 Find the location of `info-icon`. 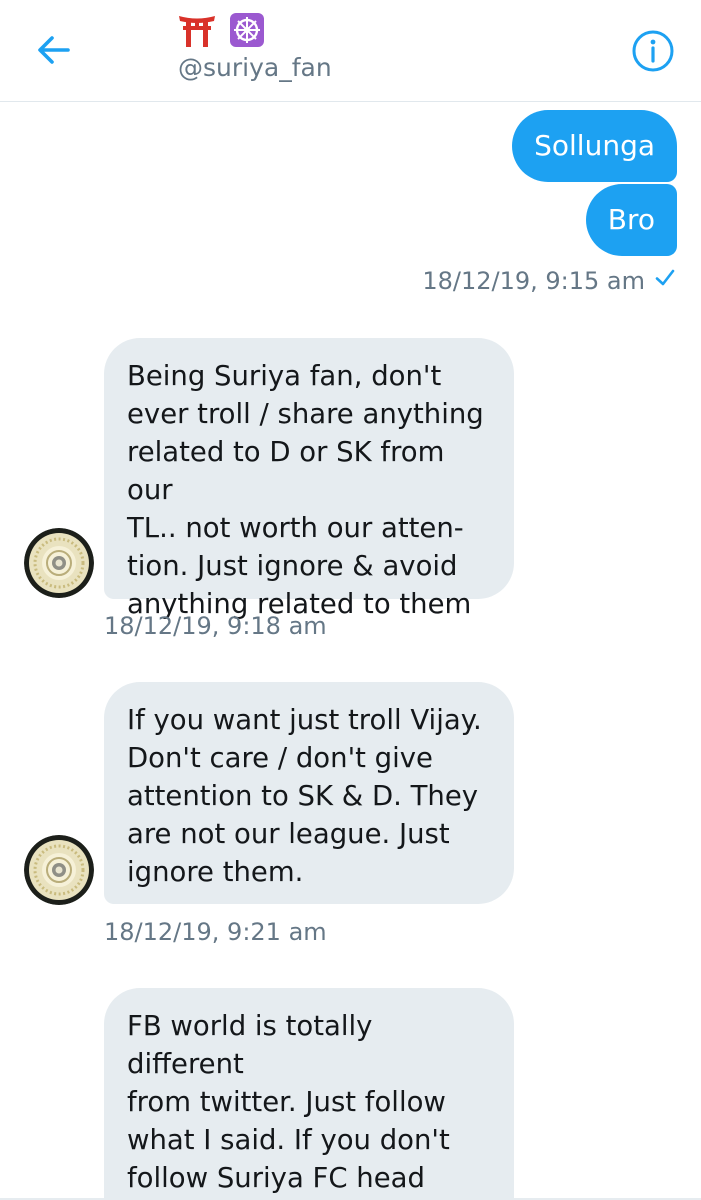

info-icon is located at coordinates (653, 51).